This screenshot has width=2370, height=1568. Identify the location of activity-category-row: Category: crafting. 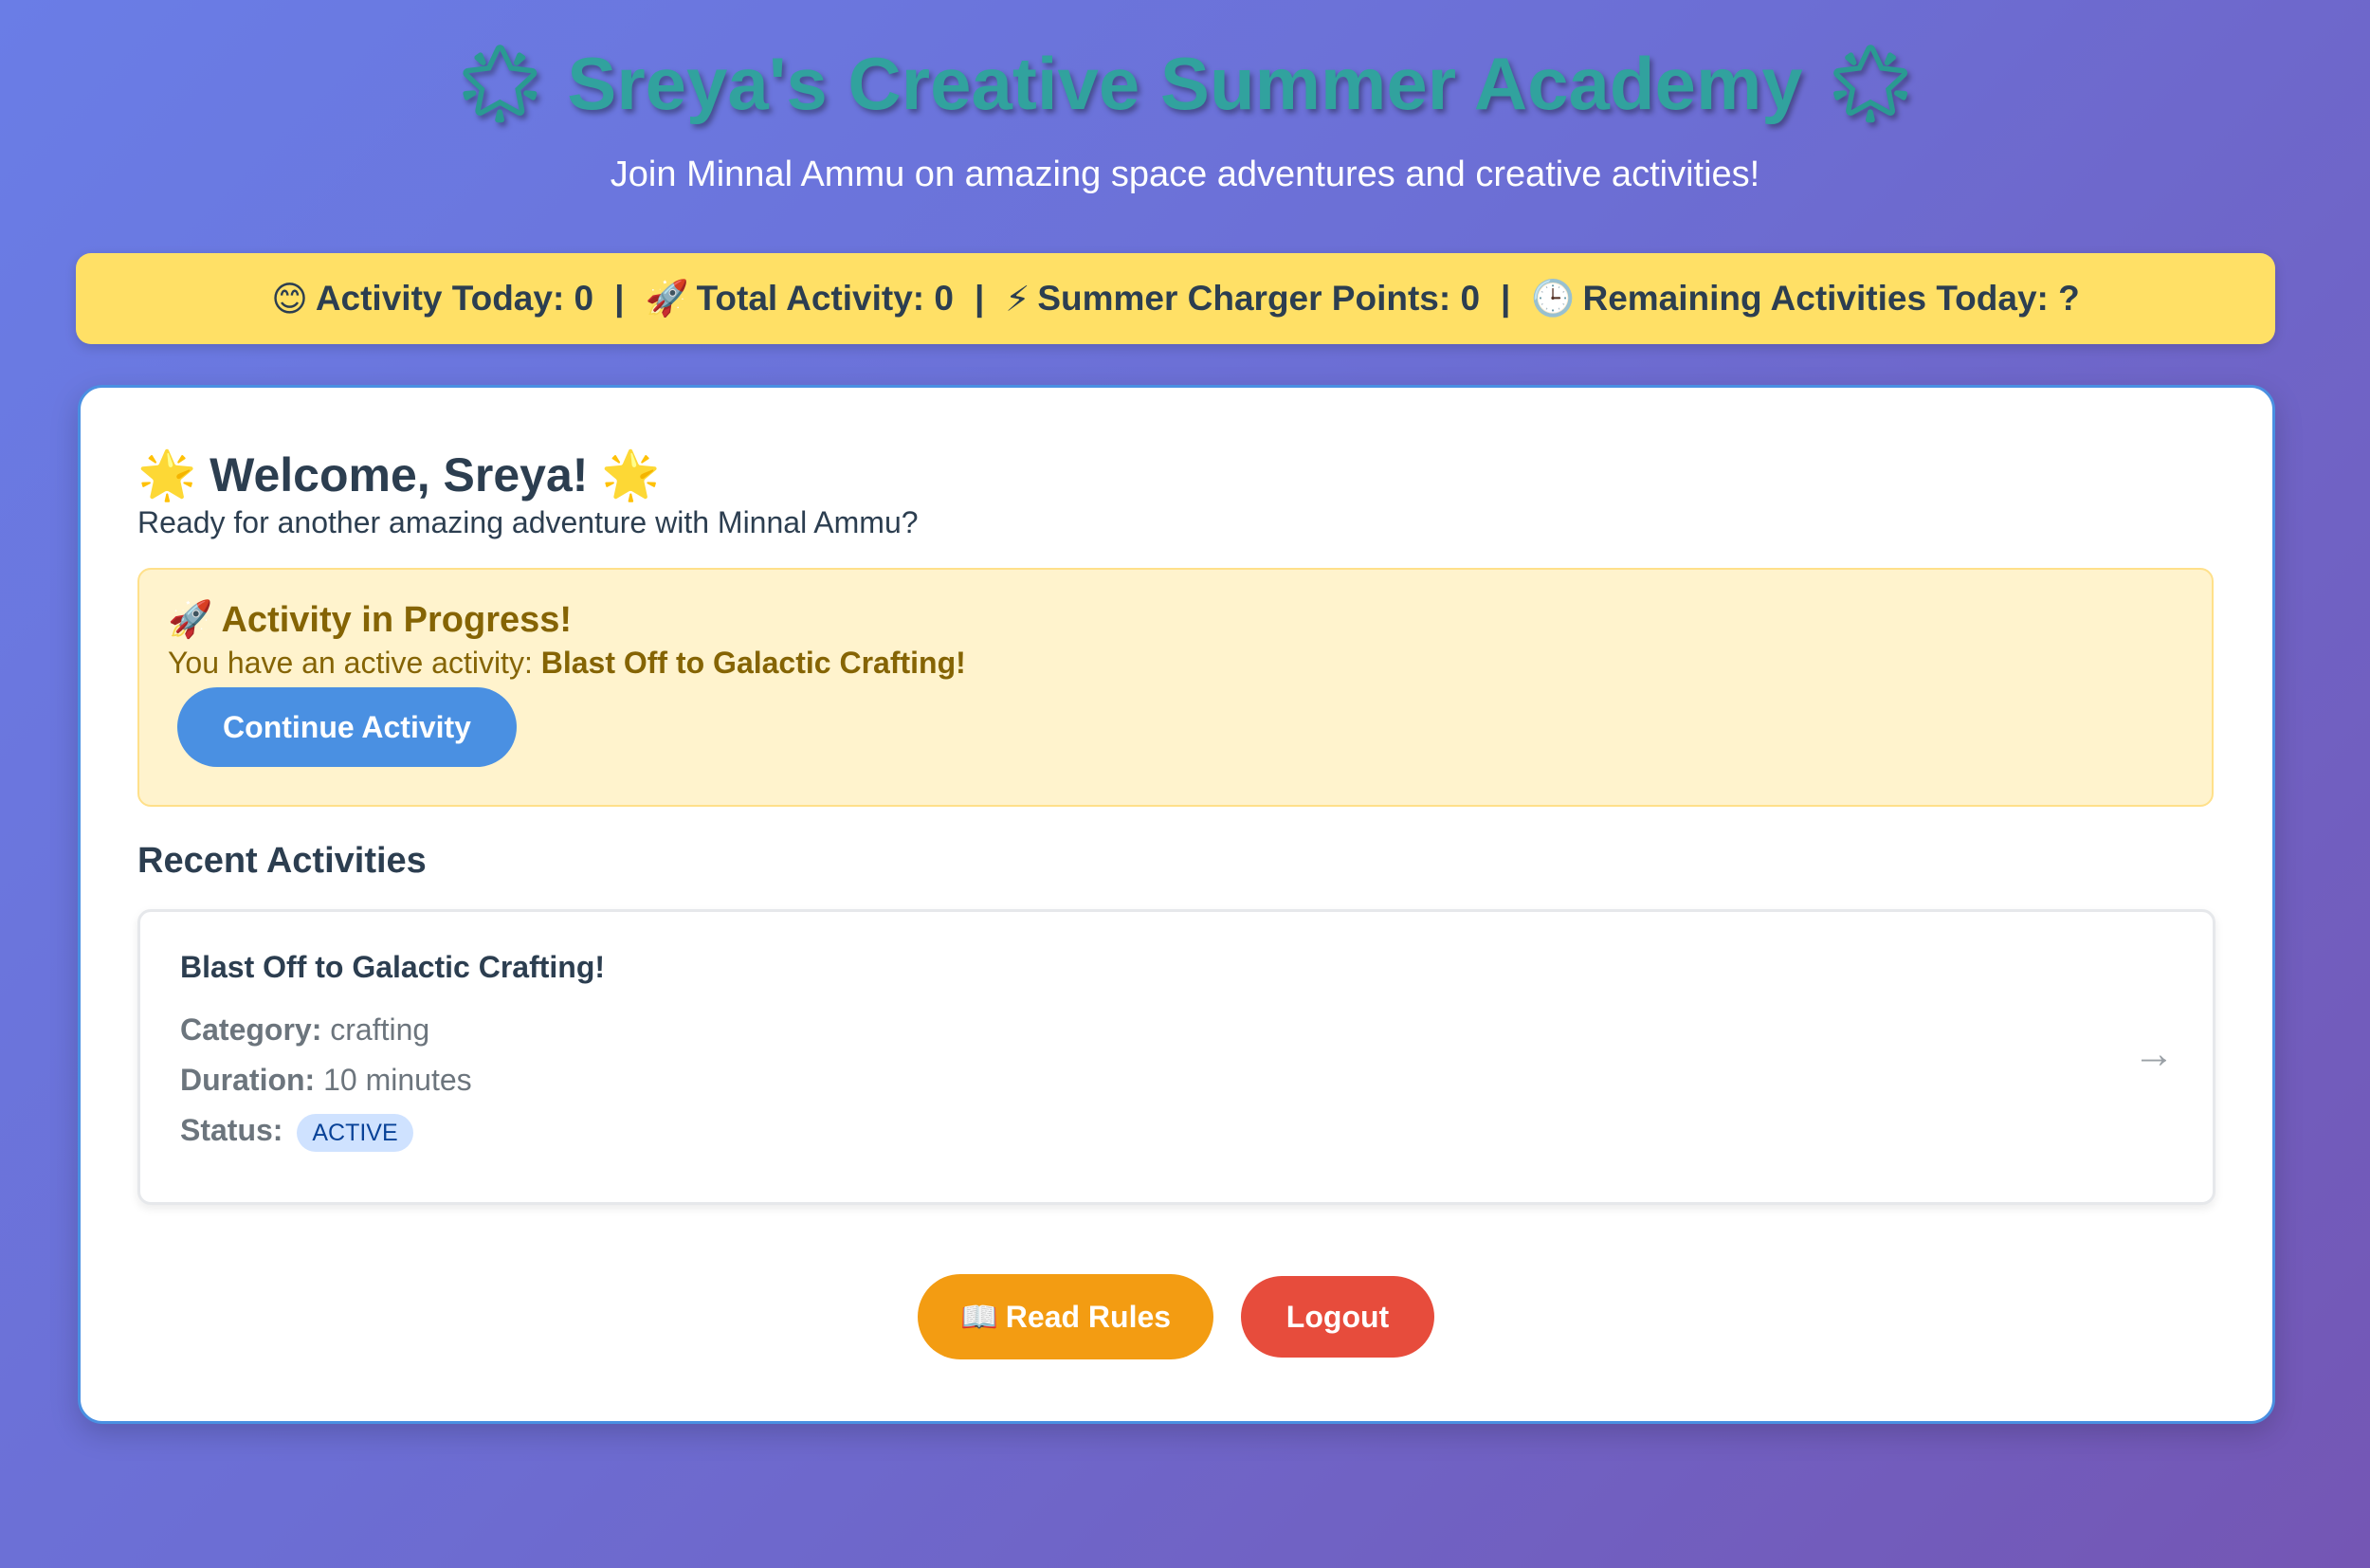
(304, 1029).